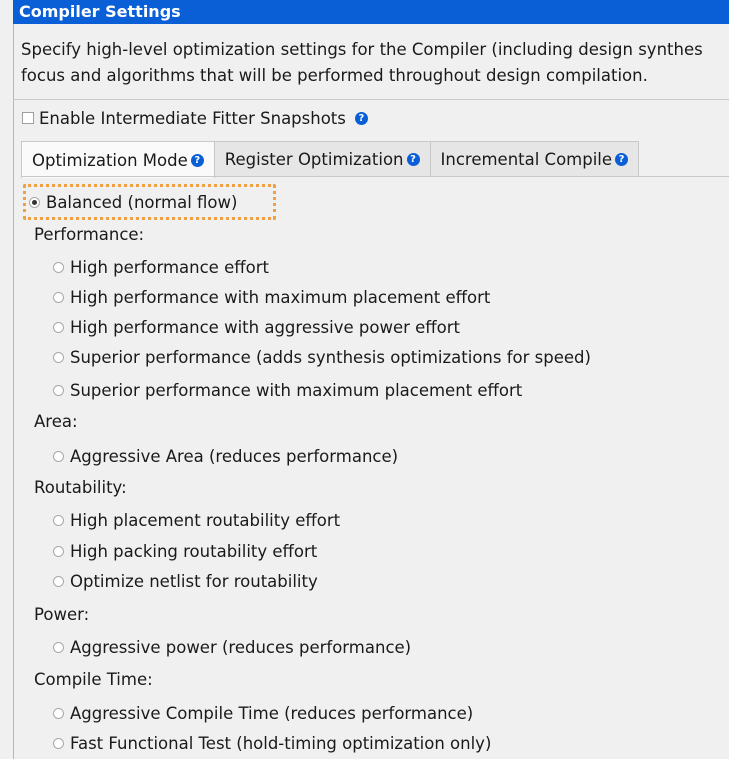  I want to click on radio-balanced: Balanced (normal flow), so click(133, 202).